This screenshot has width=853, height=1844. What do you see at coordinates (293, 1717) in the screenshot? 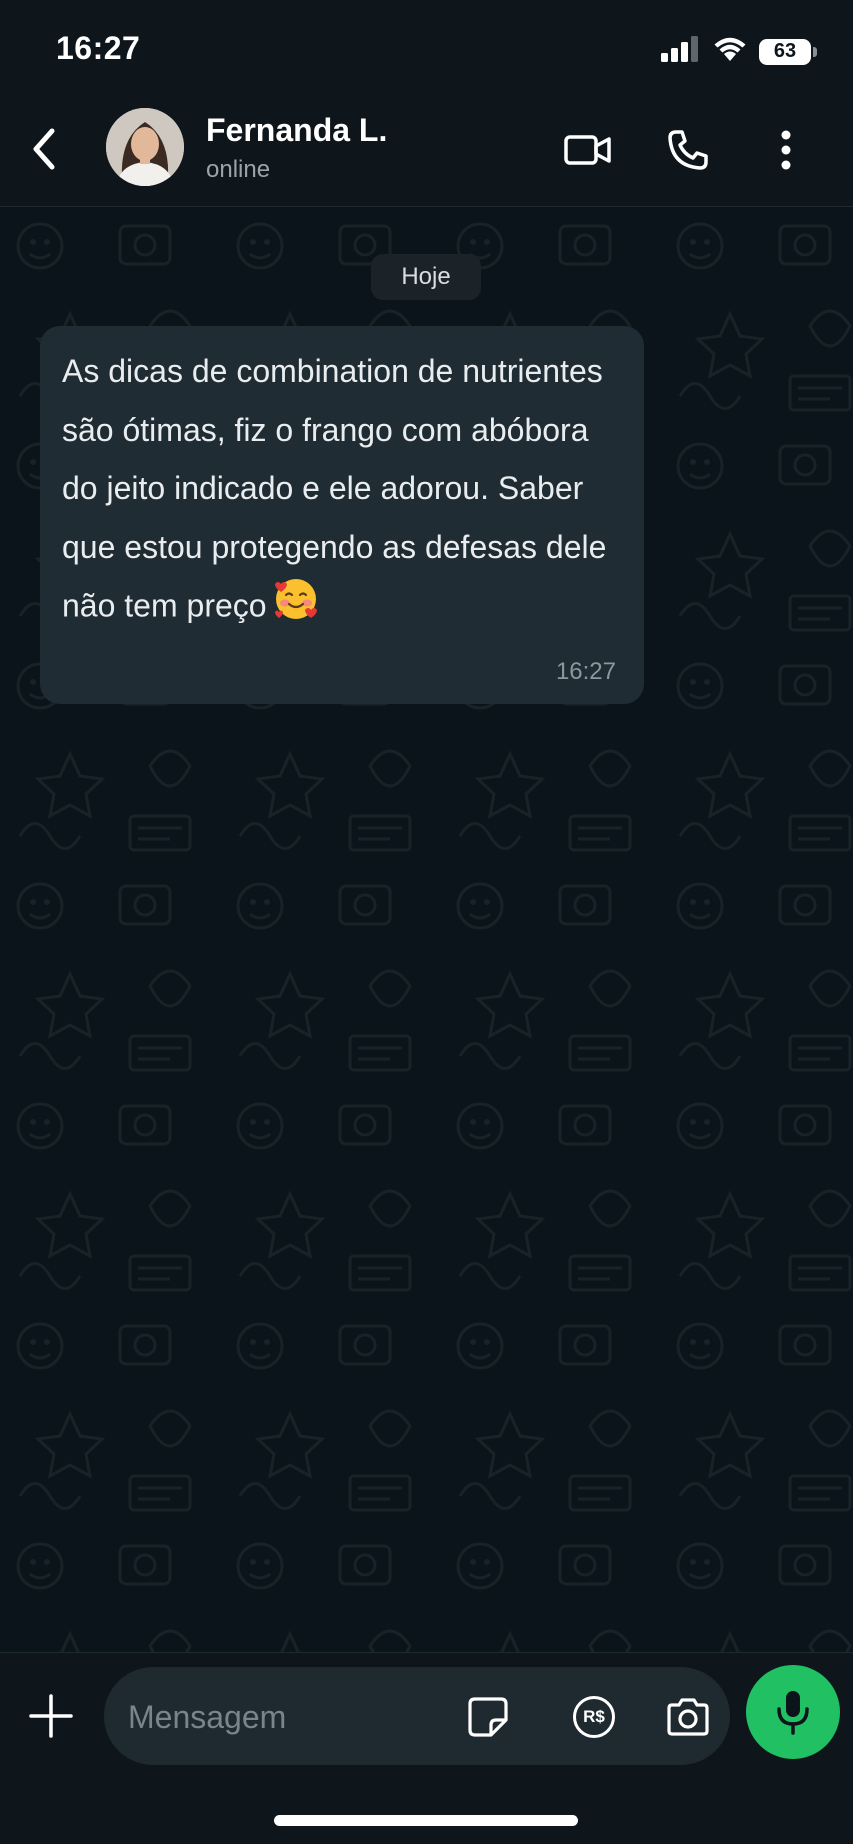
I see `message-input` at bounding box center [293, 1717].